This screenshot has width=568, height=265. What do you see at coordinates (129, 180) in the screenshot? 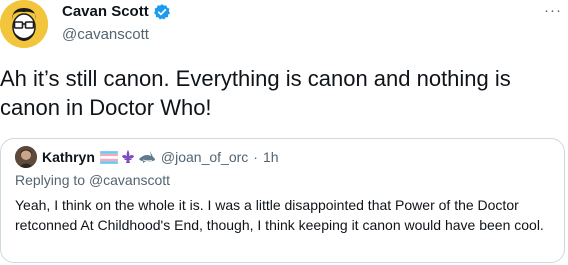
I see `replying-to-mention: @cavanscott` at bounding box center [129, 180].